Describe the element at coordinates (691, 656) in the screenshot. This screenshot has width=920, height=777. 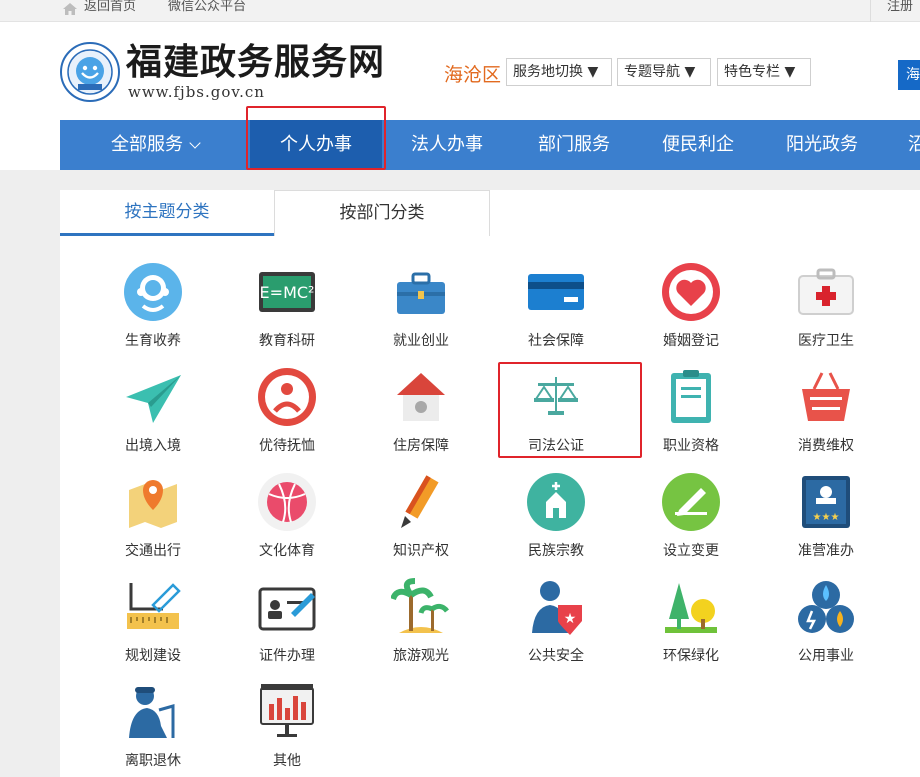
I see `category-label: 环保绿化` at that location.